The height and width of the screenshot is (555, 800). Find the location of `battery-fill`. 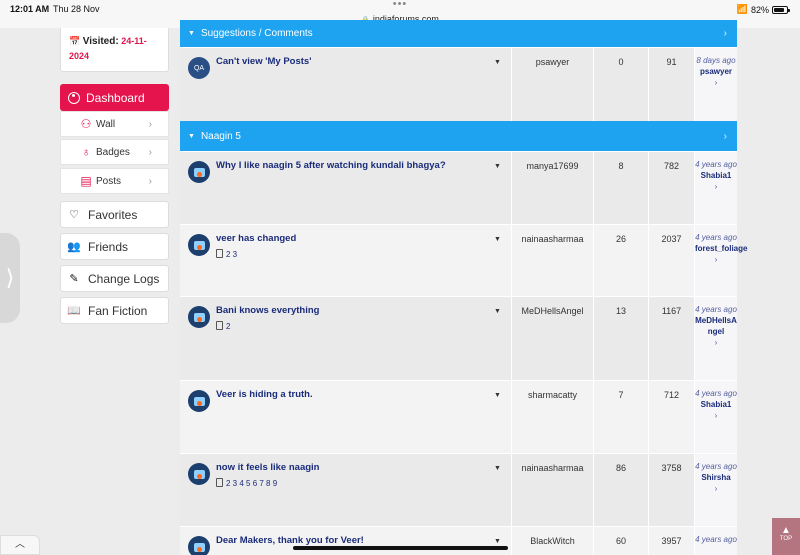

battery-fill is located at coordinates (779, 9).